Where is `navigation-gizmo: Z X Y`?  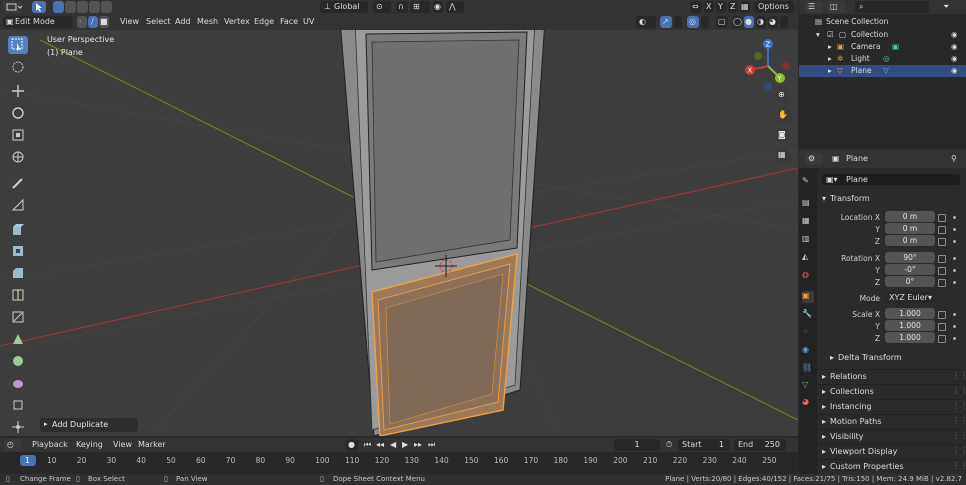 navigation-gizmo: Z X Y is located at coordinates (768, 66).